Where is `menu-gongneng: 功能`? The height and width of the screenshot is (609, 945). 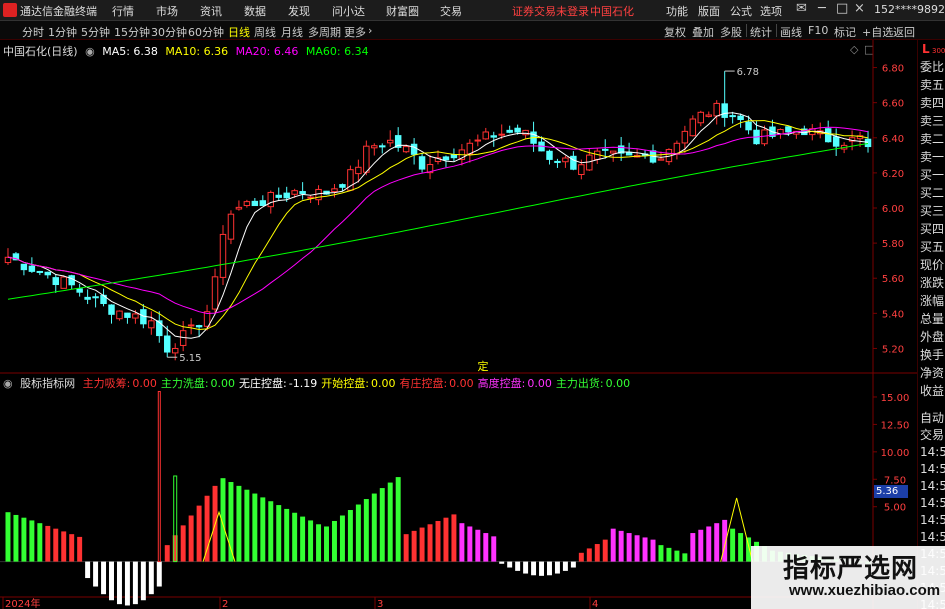 menu-gongneng: 功能 is located at coordinates (677, 11).